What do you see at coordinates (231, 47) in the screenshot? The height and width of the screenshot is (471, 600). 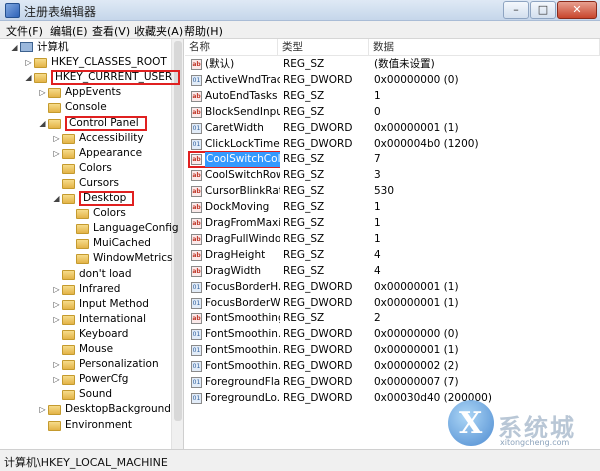 I see `column-name: 名称` at bounding box center [231, 47].